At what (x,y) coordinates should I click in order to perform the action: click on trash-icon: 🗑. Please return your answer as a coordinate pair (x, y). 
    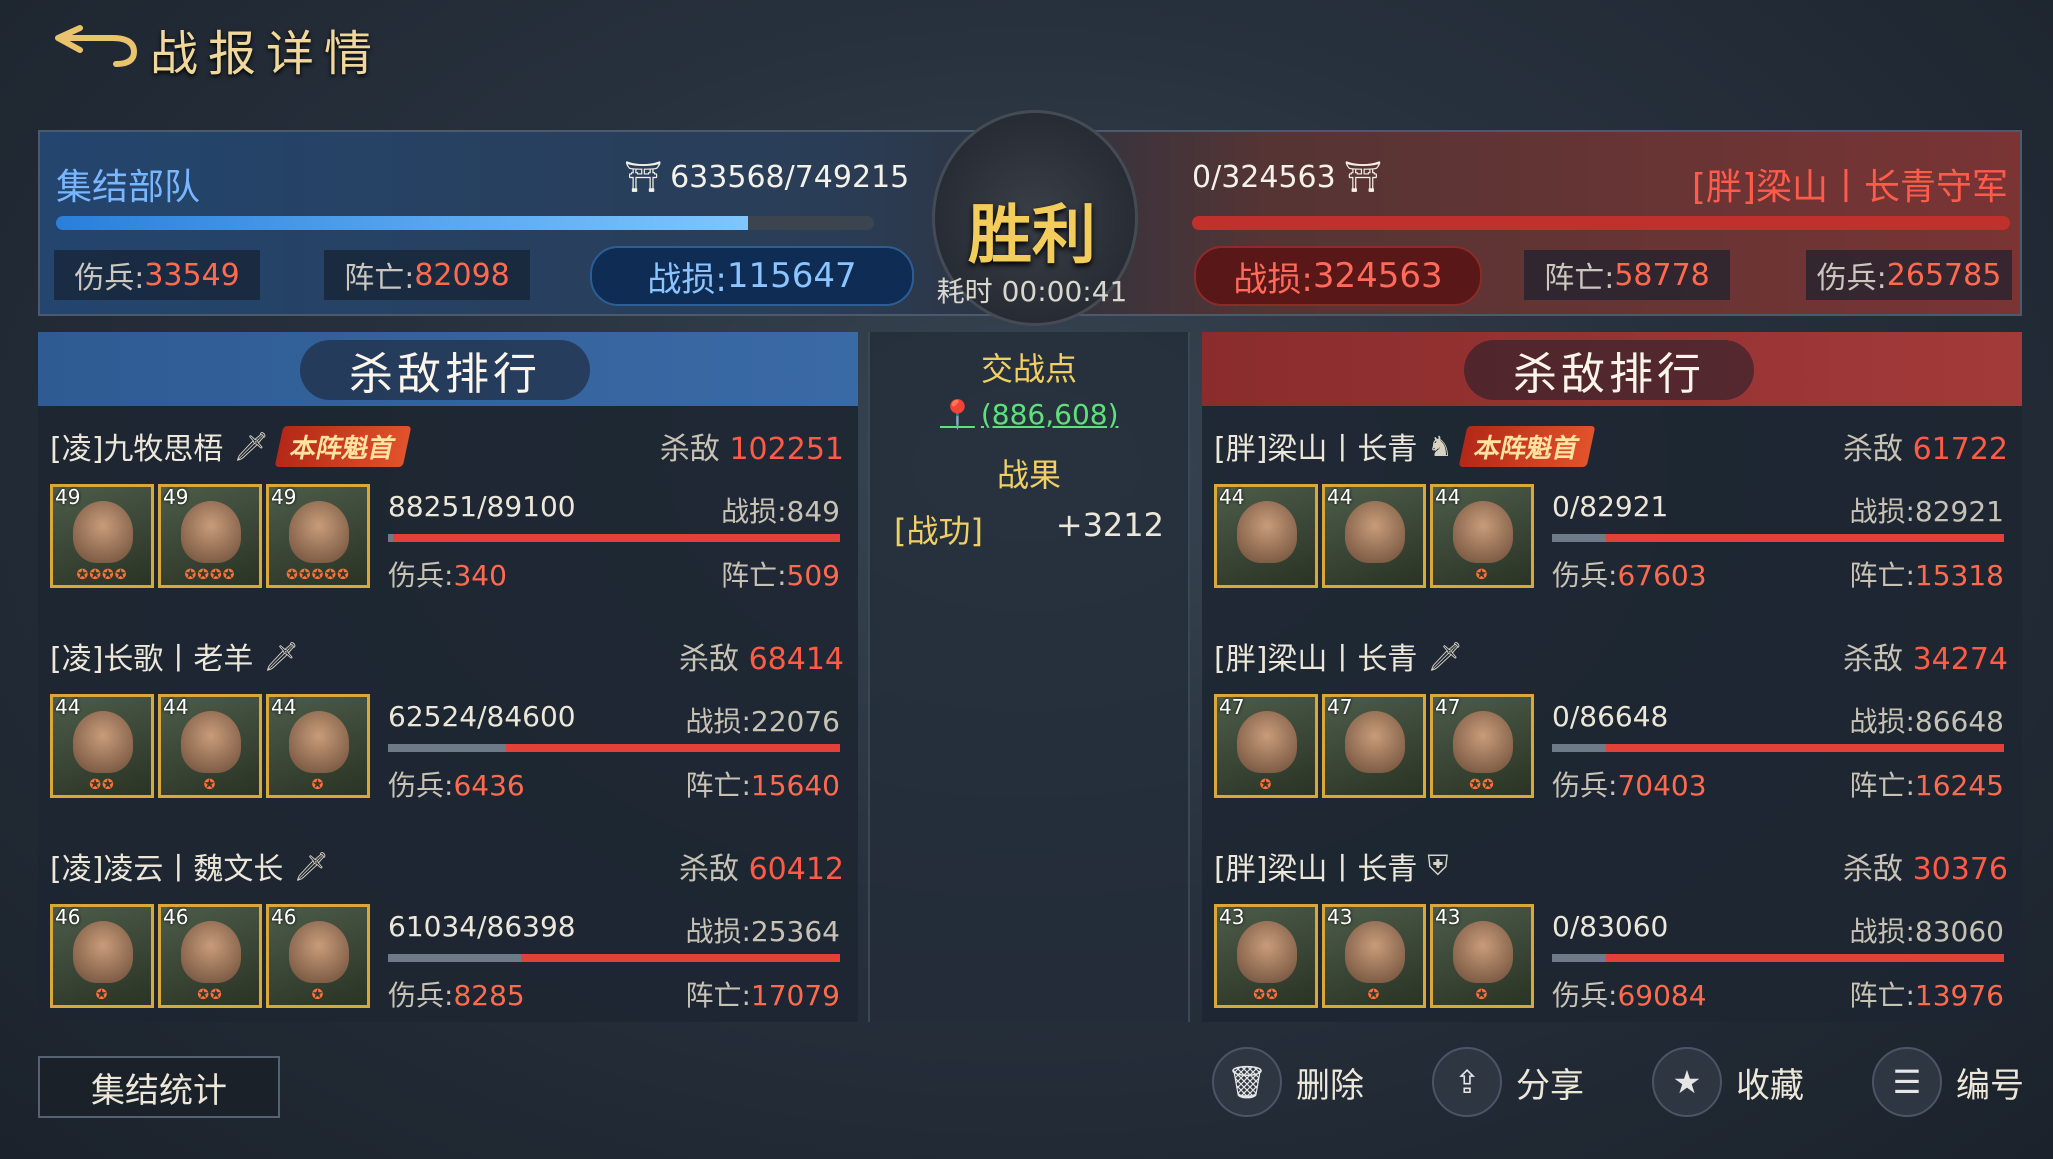
    Looking at the image, I should click on (1247, 1082).